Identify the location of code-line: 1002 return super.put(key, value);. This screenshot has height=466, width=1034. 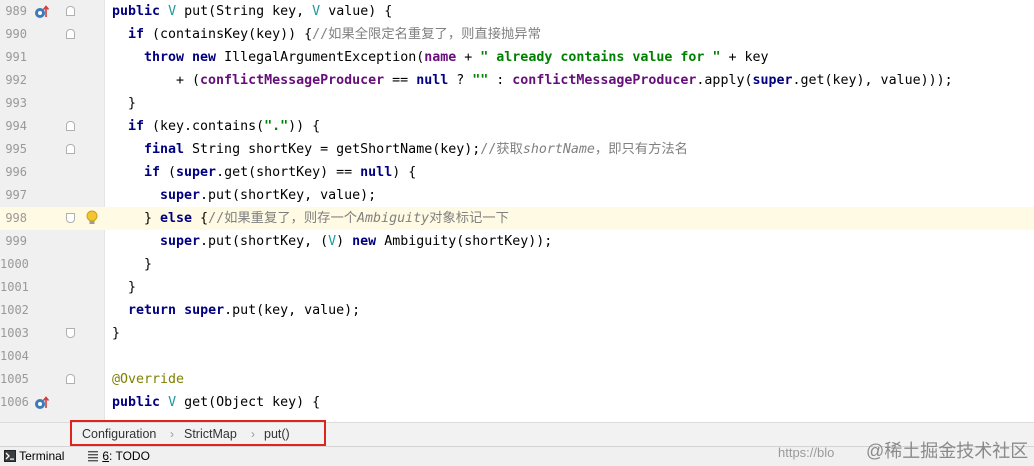
(517, 310).